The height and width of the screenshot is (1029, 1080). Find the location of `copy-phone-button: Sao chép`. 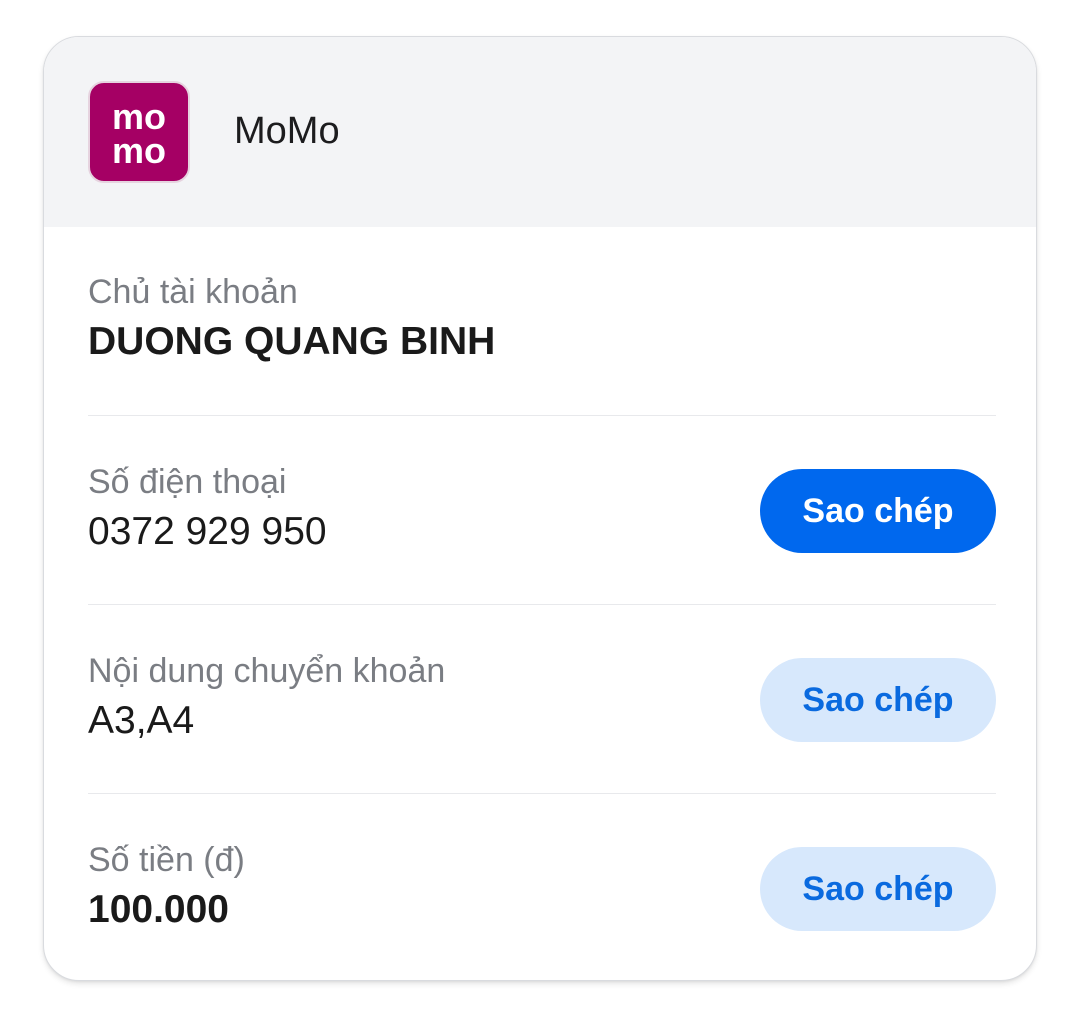

copy-phone-button: Sao chép is located at coordinates (878, 511).